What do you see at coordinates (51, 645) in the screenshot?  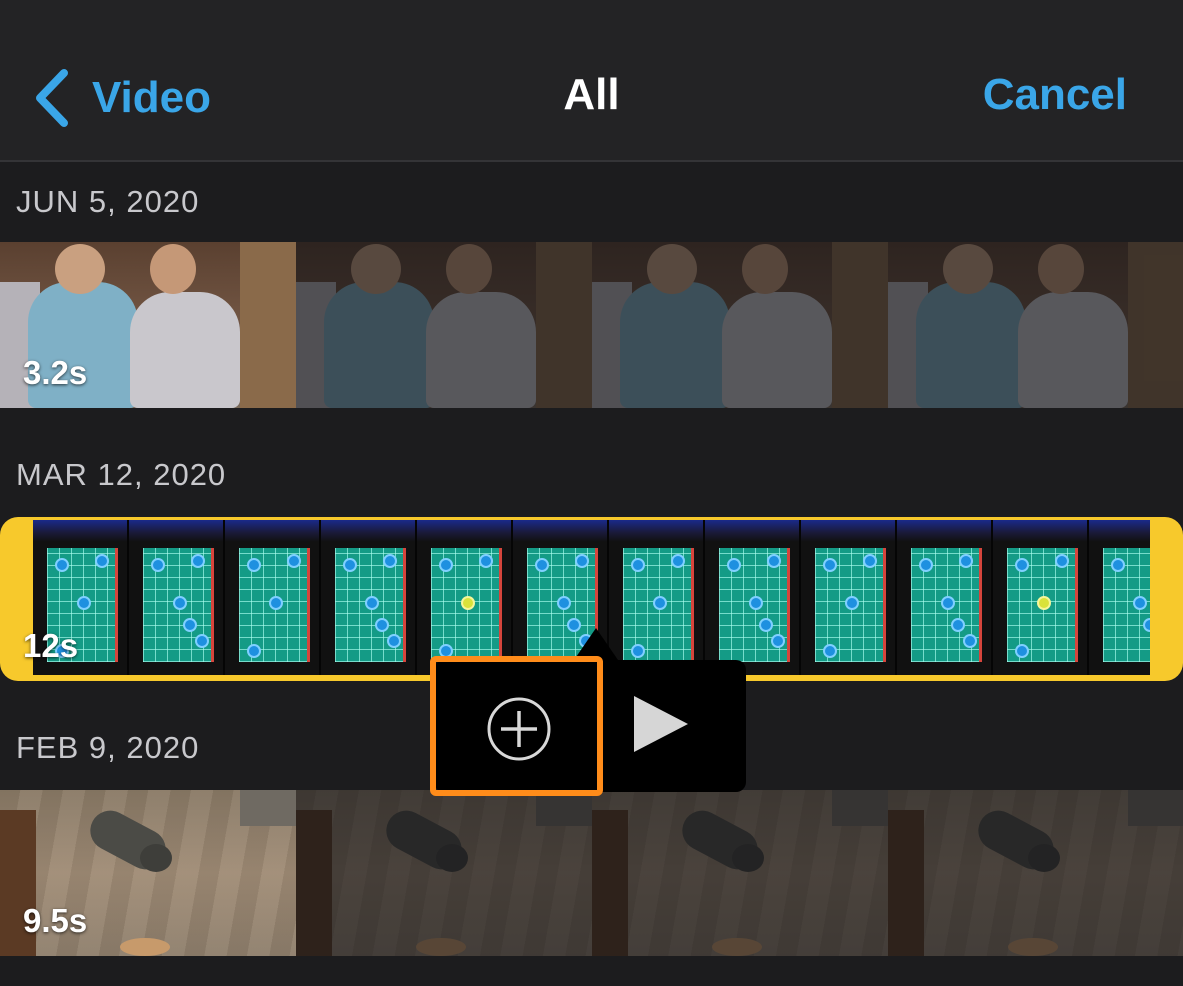 I see `clip-duration: 12s` at bounding box center [51, 645].